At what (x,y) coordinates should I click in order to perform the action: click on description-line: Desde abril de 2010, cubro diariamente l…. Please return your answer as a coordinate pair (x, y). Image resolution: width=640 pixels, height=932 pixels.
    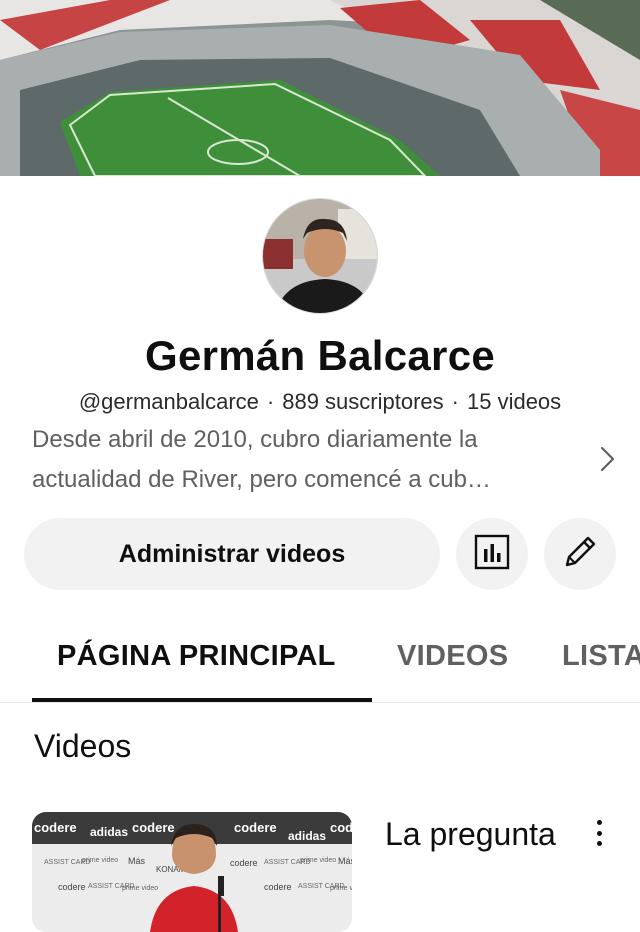
    Looking at the image, I should click on (255, 439).